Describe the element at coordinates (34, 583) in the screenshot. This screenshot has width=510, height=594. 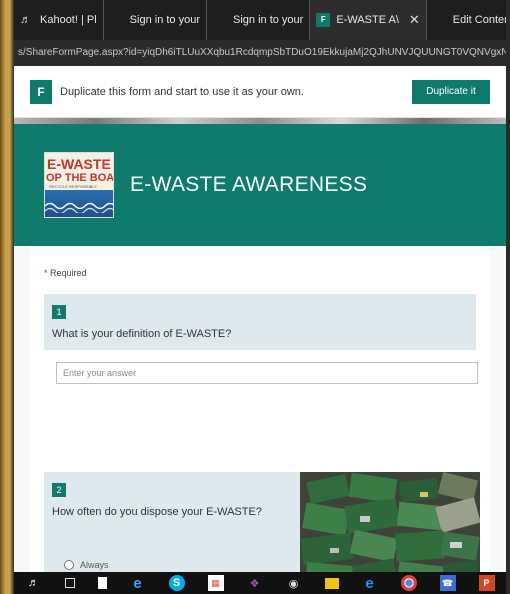
I see `volume-icon: ♬` at that location.